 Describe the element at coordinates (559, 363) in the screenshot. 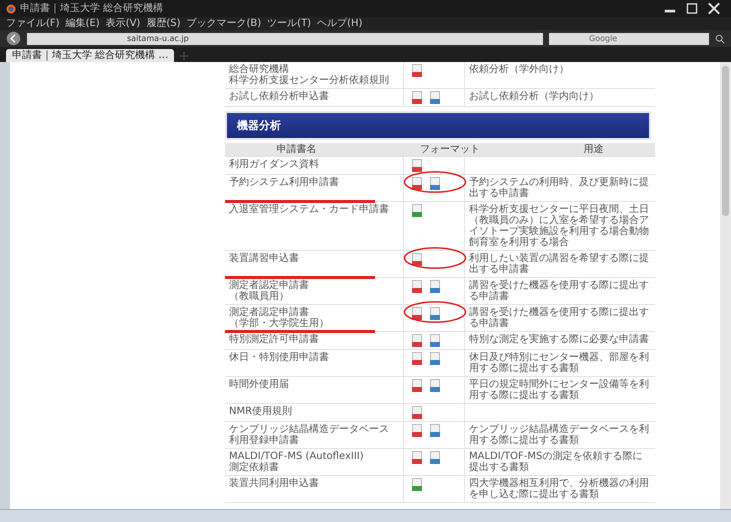

I see `form-purpose: 休日及び特別にセンター機器、部屋を利用する際に提出する書類` at that location.